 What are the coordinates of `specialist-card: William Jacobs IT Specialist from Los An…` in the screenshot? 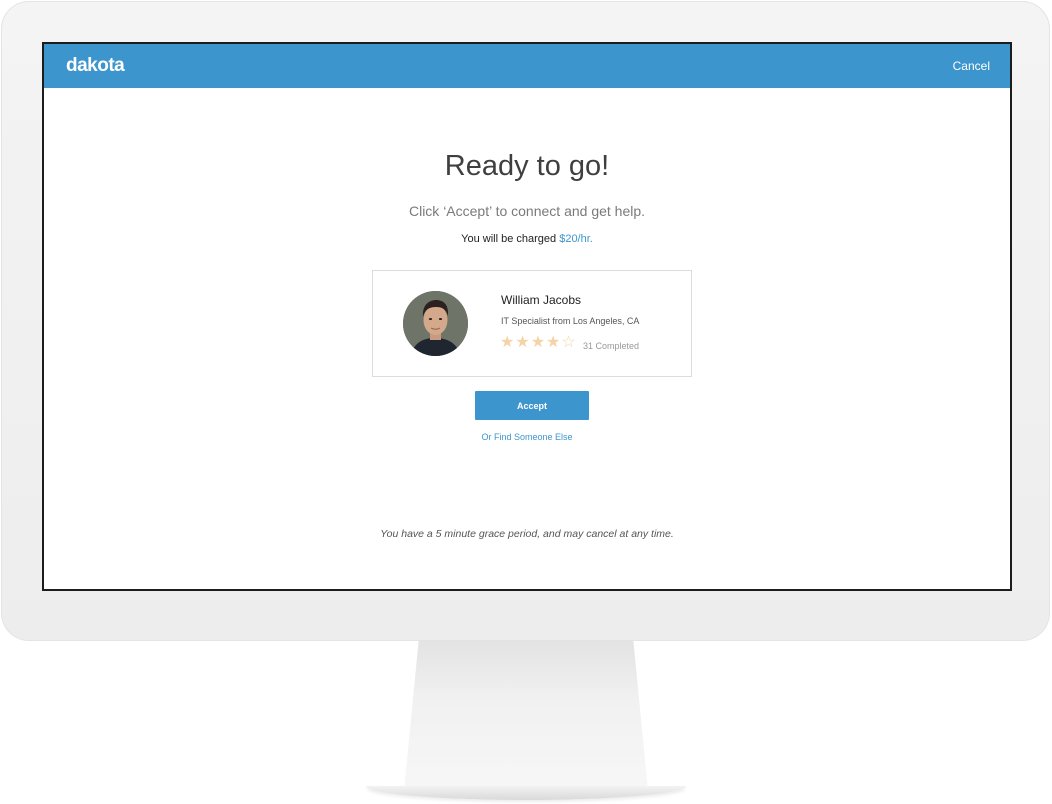 It's located at (532, 323).